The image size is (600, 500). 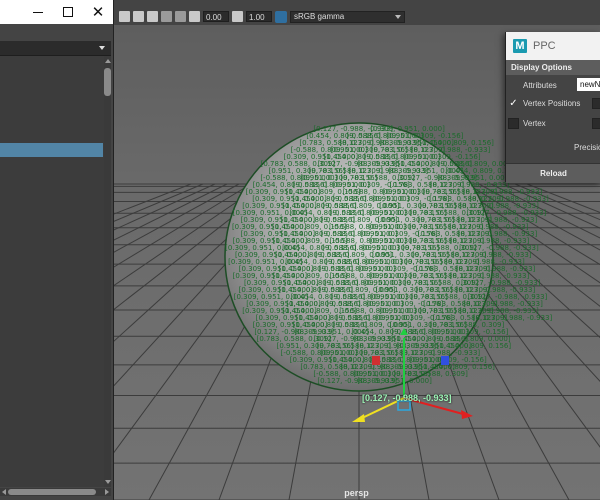 I want to click on vertex-label: Vertex, so click(x=534, y=123).